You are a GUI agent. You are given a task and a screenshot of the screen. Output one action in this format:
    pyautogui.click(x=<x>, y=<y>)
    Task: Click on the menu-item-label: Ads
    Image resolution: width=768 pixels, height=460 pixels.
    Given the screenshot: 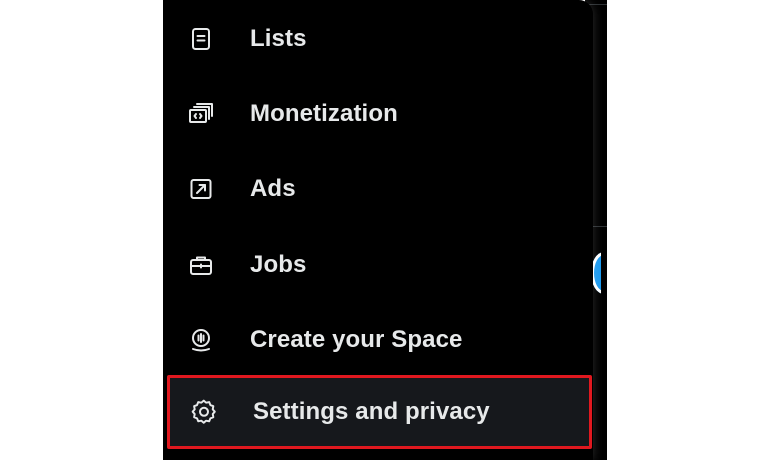 What is the action you would take?
    pyautogui.click(x=273, y=188)
    